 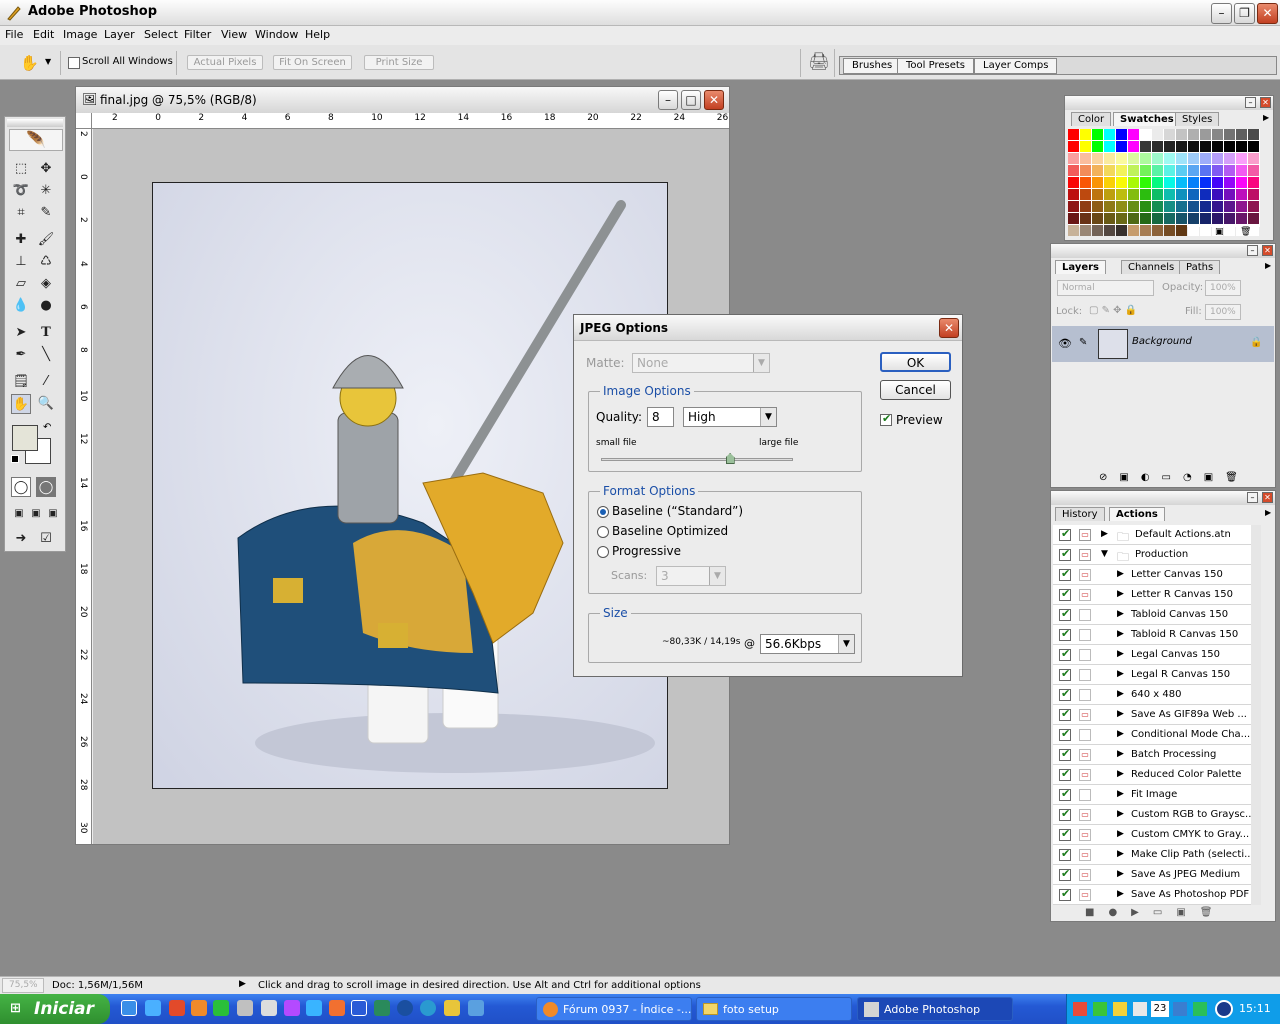 What do you see at coordinates (225, 62) in the screenshot?
I see `actual-pixels-button: Actual Pixels` at bounding box center [225, 62].